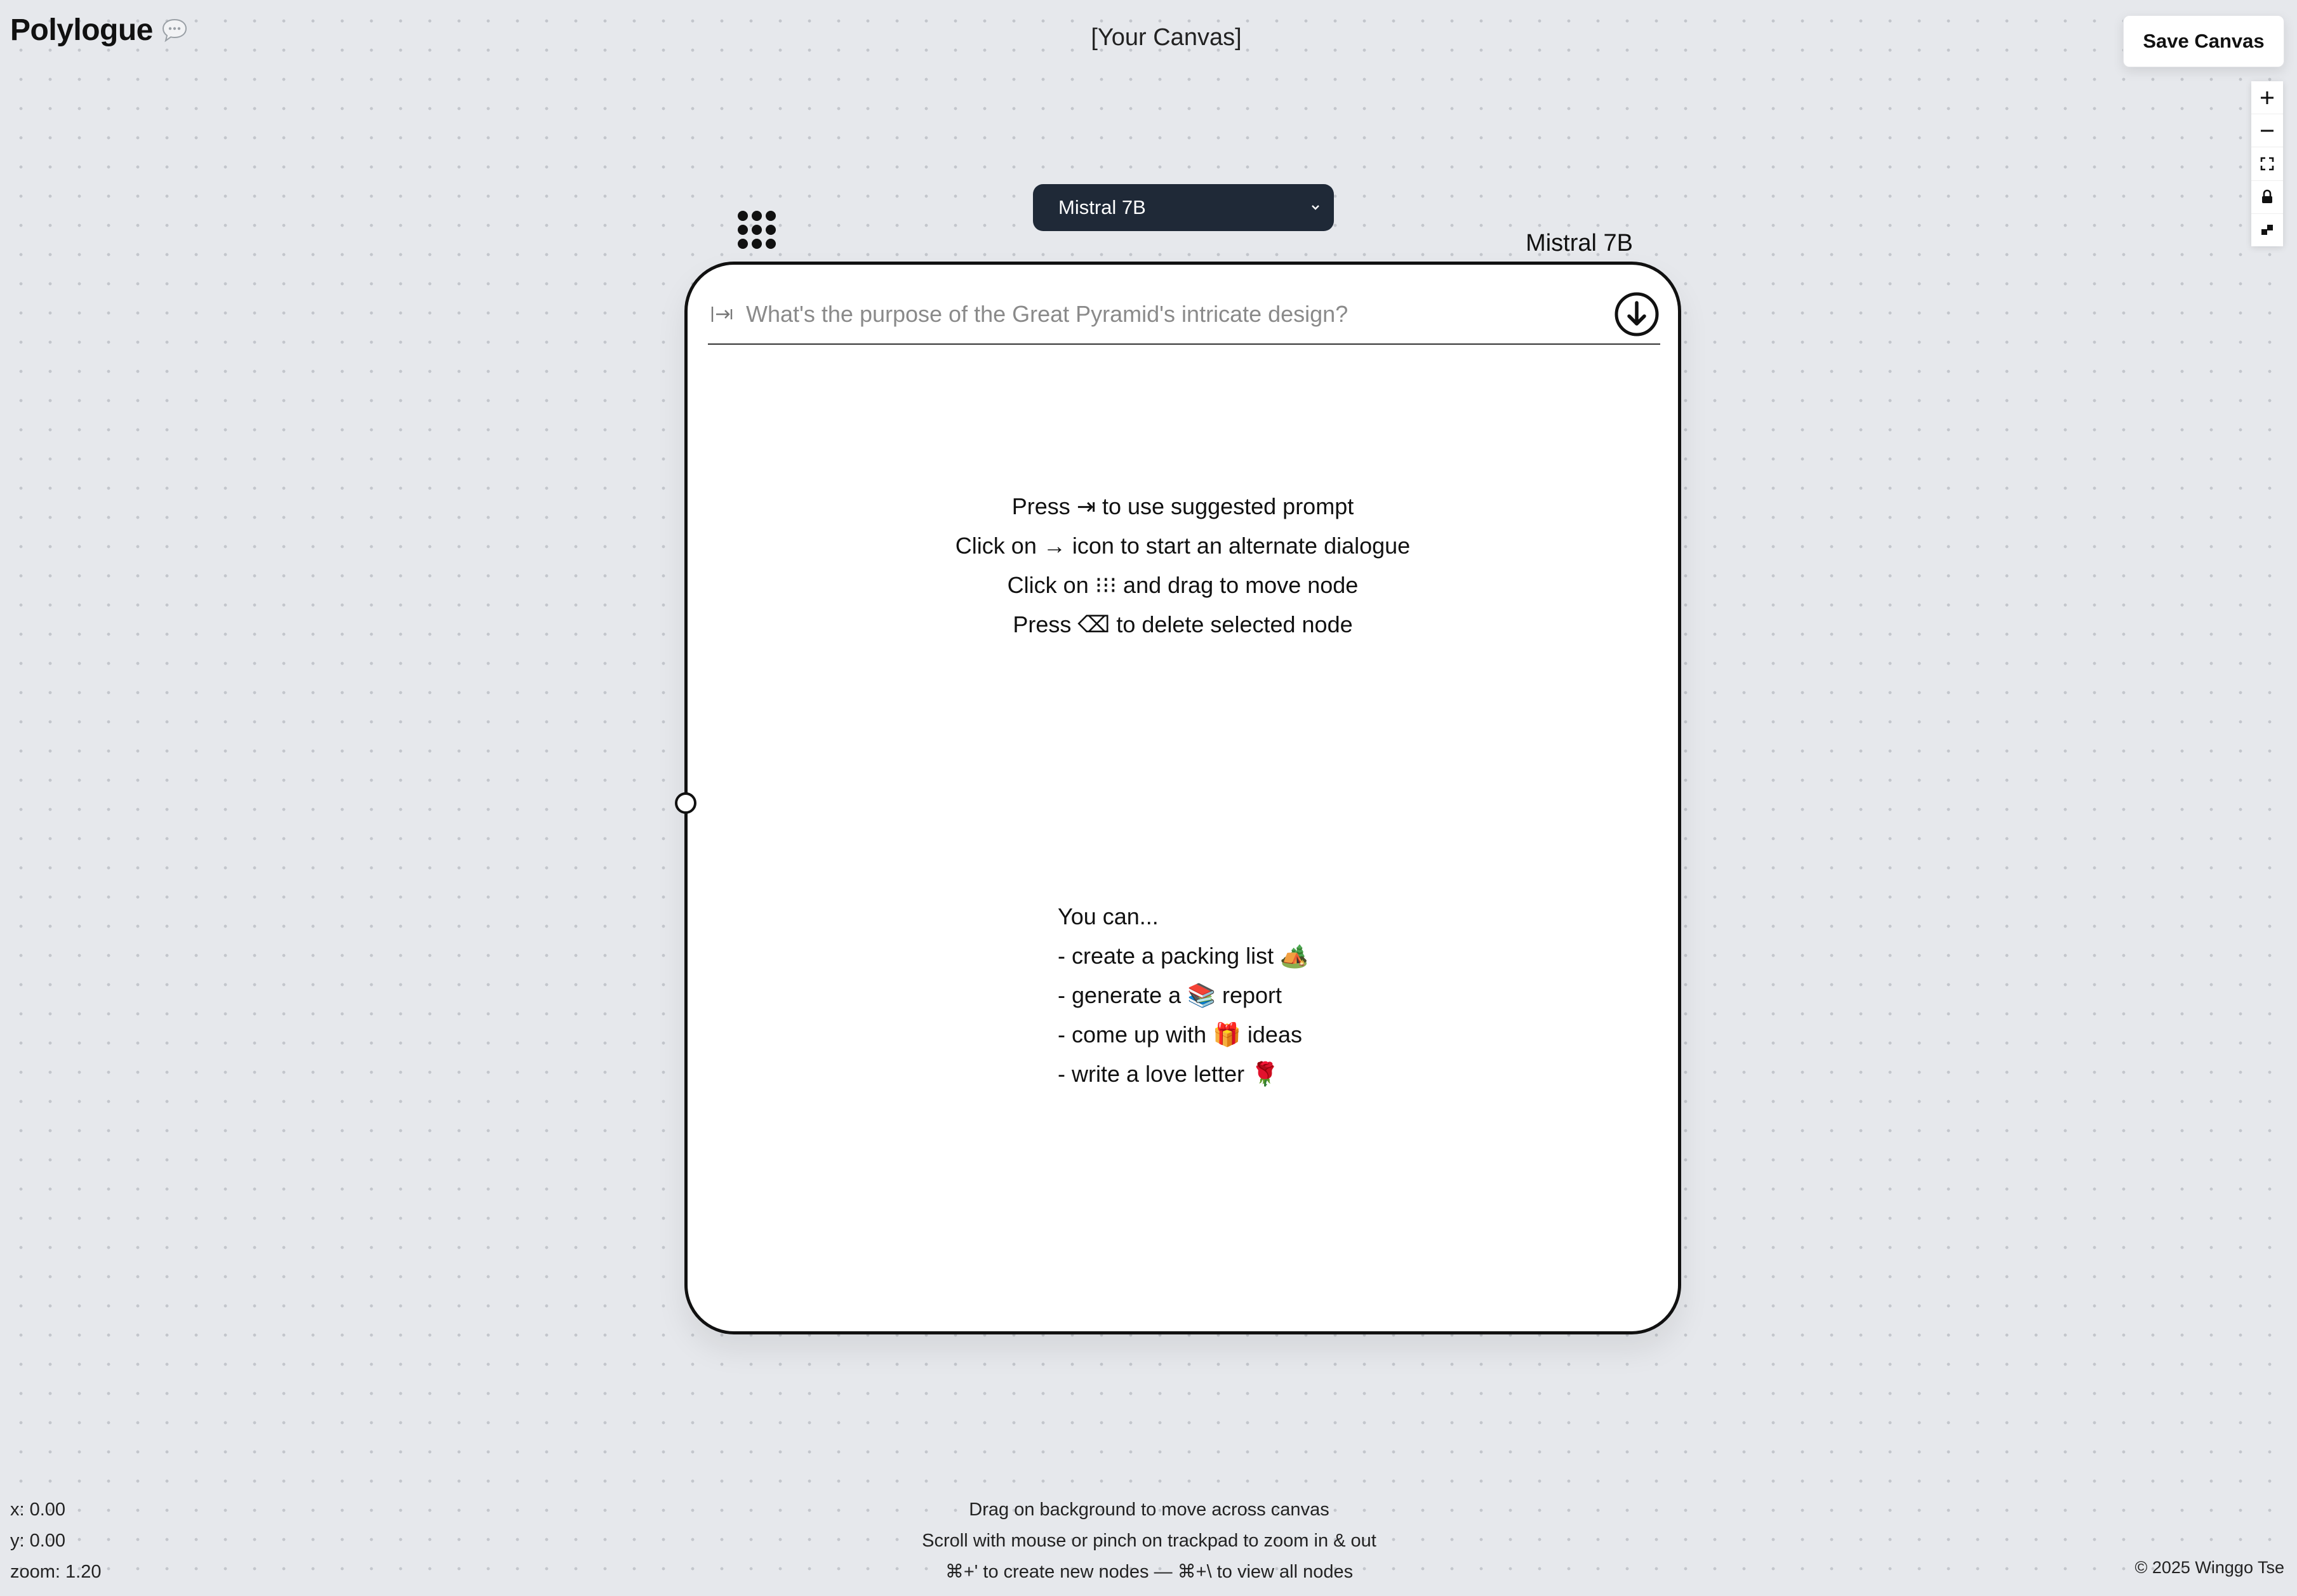  I want to click on suggestion-item: - write a love letter 🌹, so click(1280, 1074).